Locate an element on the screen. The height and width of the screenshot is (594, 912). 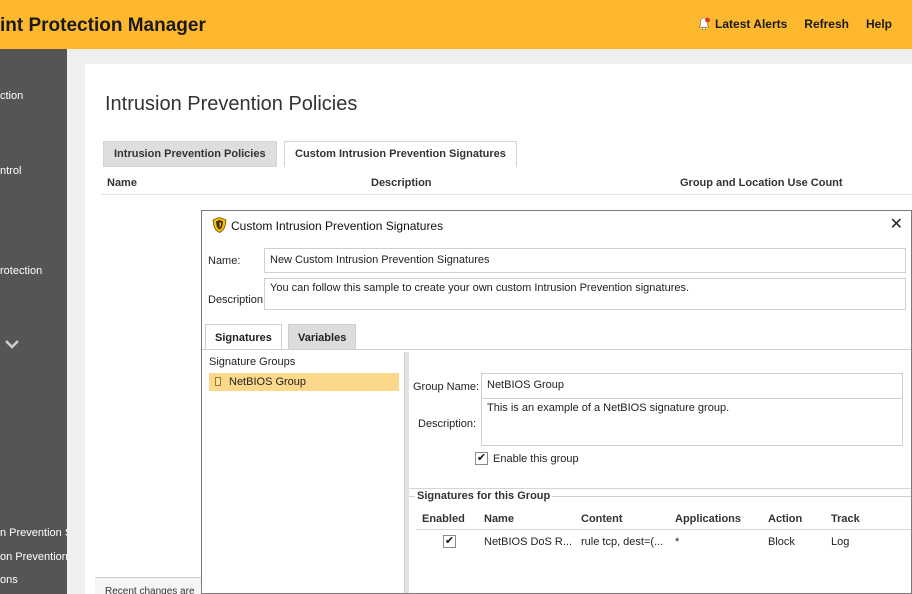
enable-group-checkbox: ✔ is located at coordinates (481, 458).